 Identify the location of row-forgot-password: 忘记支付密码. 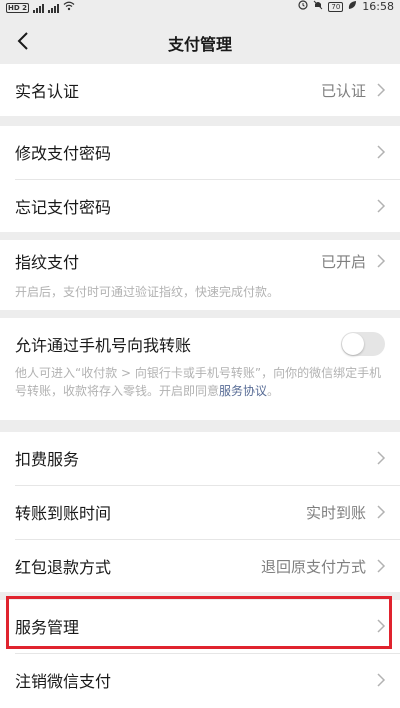
(200, 206).